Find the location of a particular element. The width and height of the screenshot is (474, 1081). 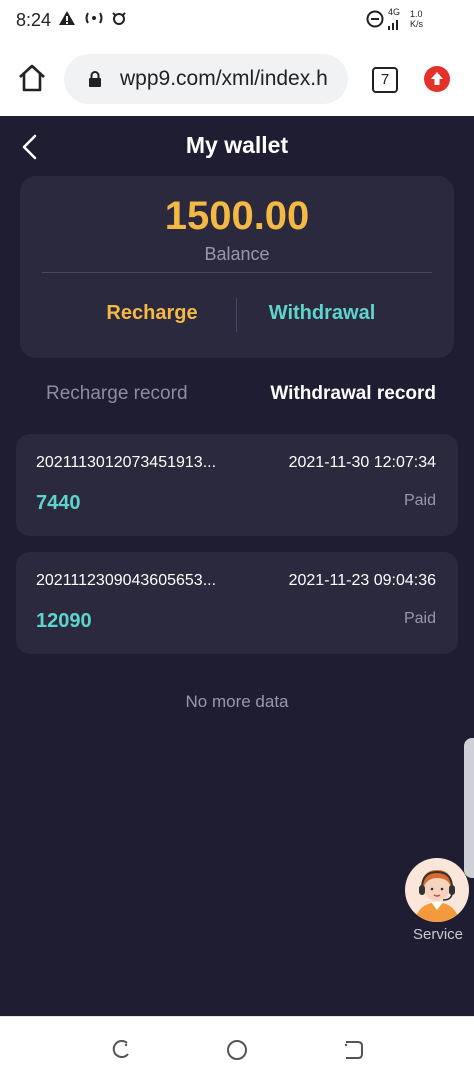

balance-amount: 1500.00 is located at coordinates (237, 216).